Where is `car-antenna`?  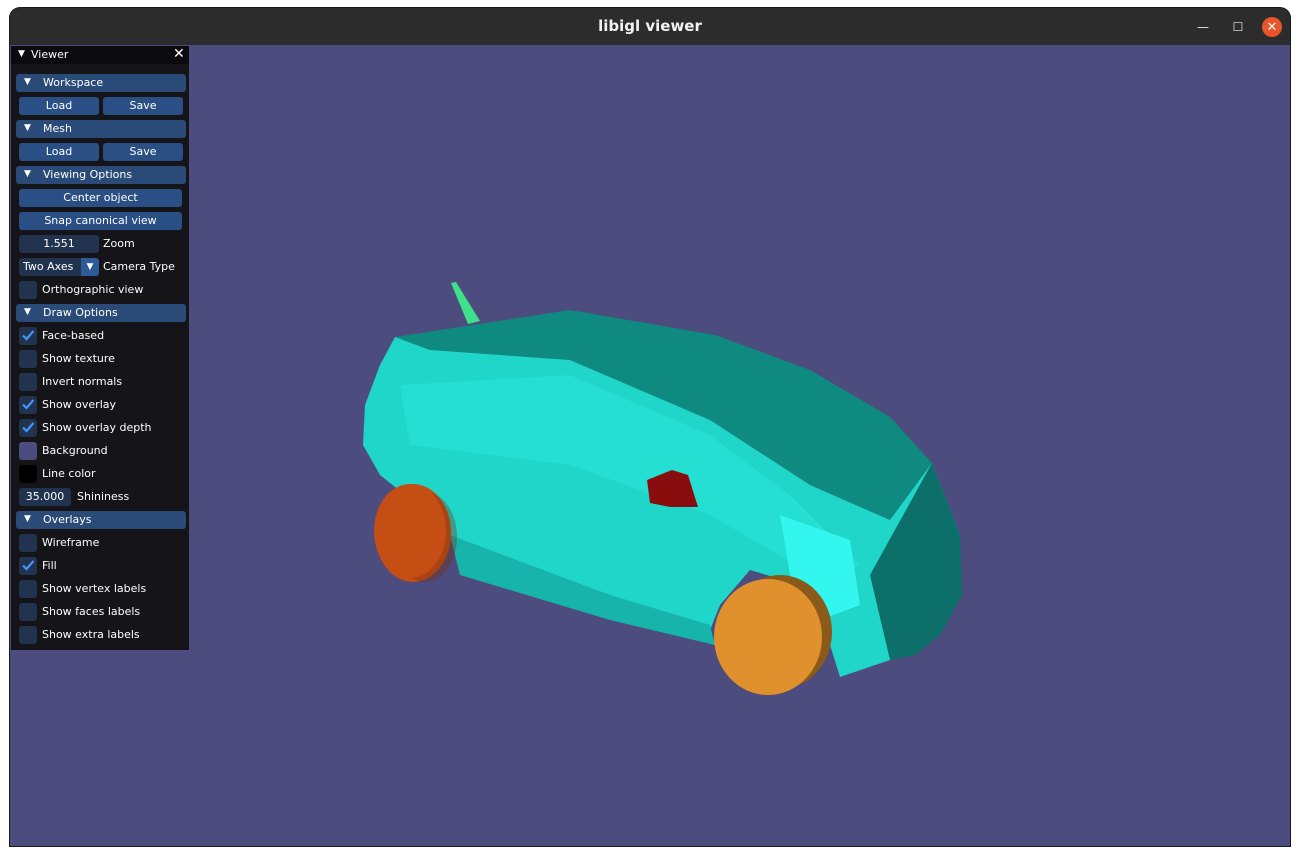 car-antenna is located at coordinates (465, 303).